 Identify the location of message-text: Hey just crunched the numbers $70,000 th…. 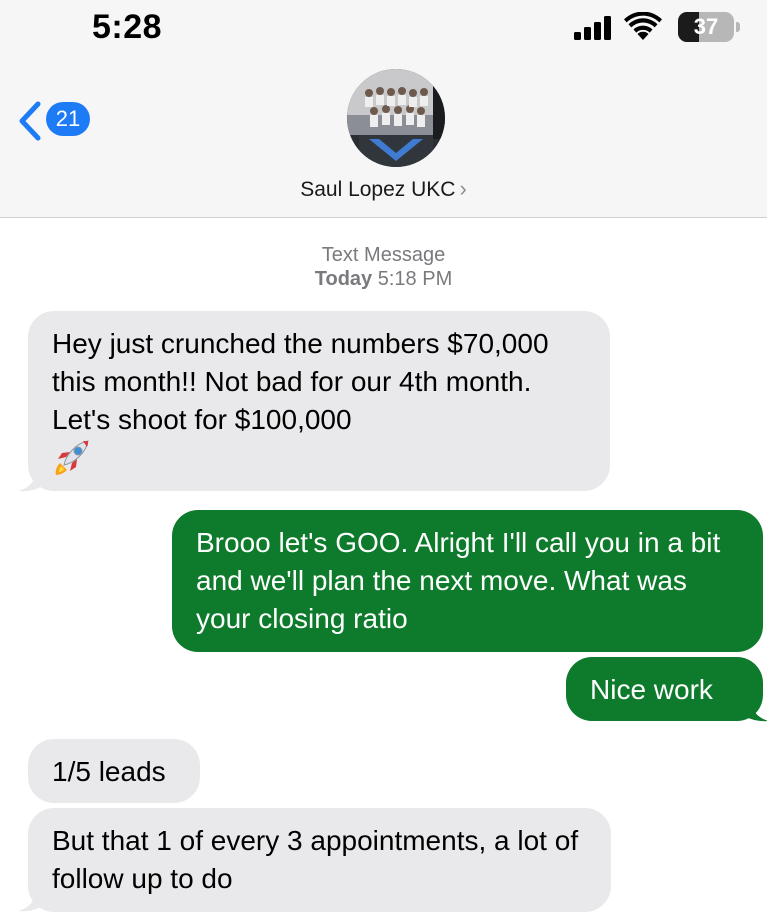
(300, 381).